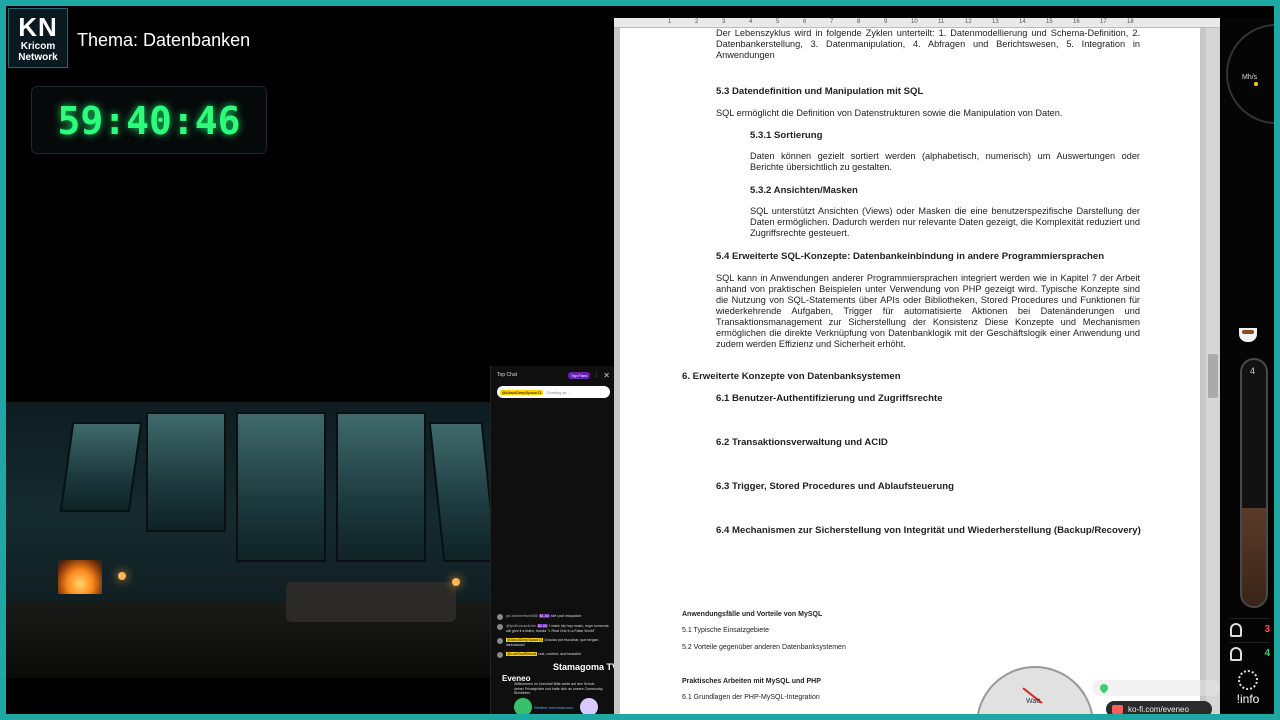  I want to click on coffee-icon, so click(1248, 335).